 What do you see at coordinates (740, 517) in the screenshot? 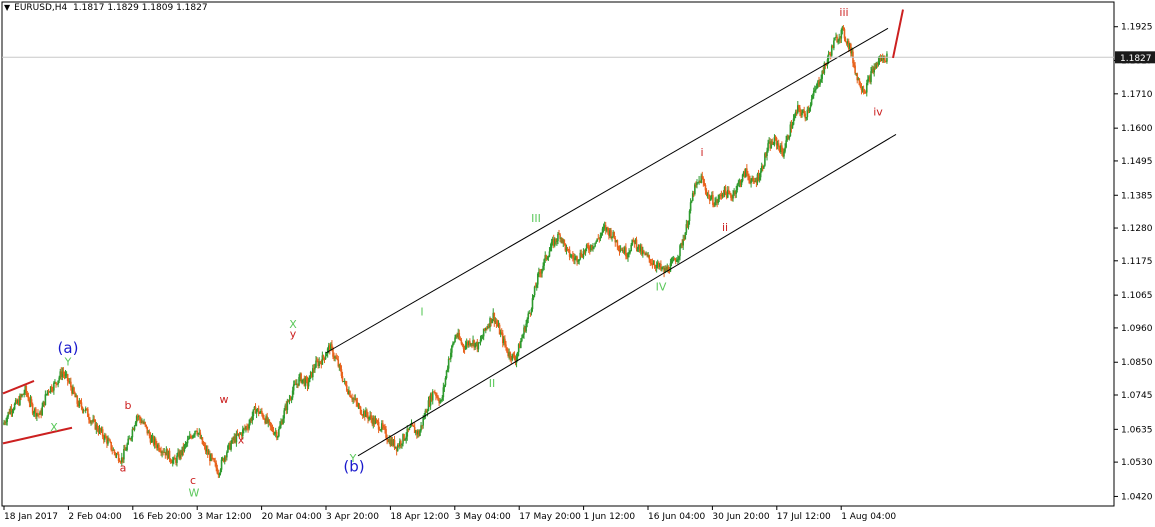
I see `x-tick-label: 30 Jun 20:00` at bounding box center [740, 517].